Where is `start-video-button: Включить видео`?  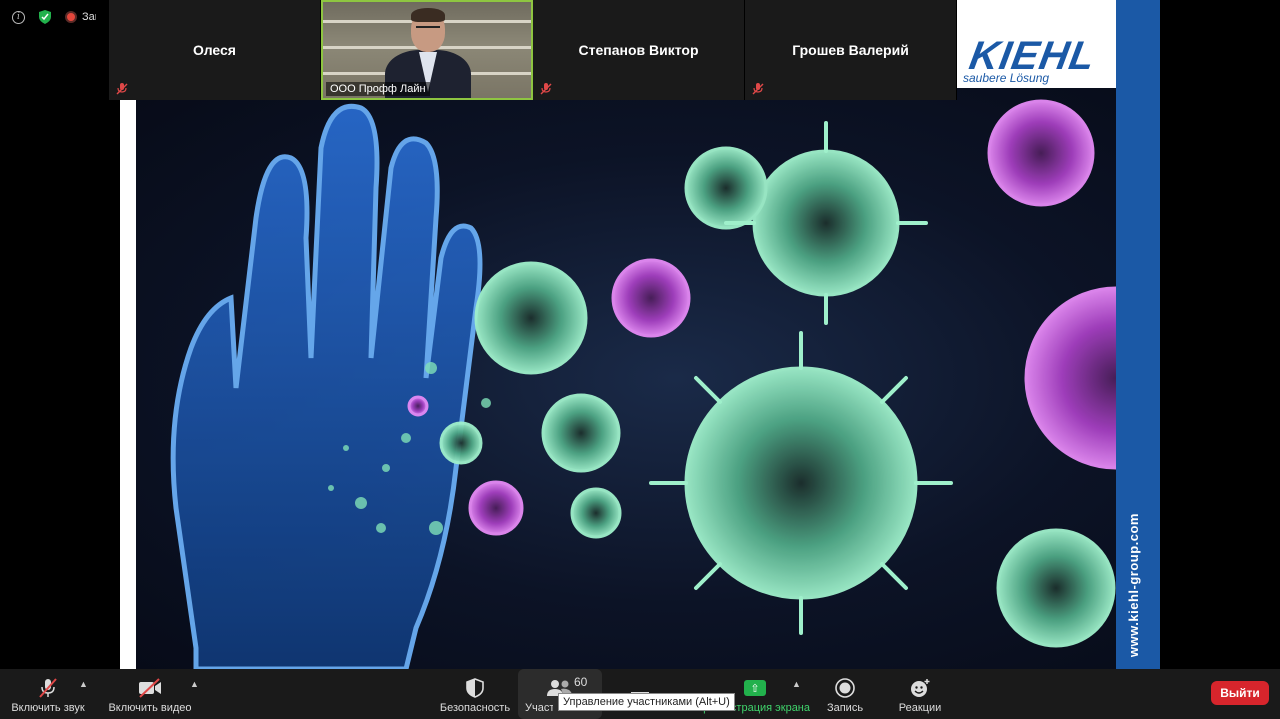
start-video-button: Включить видео is located at coordinates (150, 694).